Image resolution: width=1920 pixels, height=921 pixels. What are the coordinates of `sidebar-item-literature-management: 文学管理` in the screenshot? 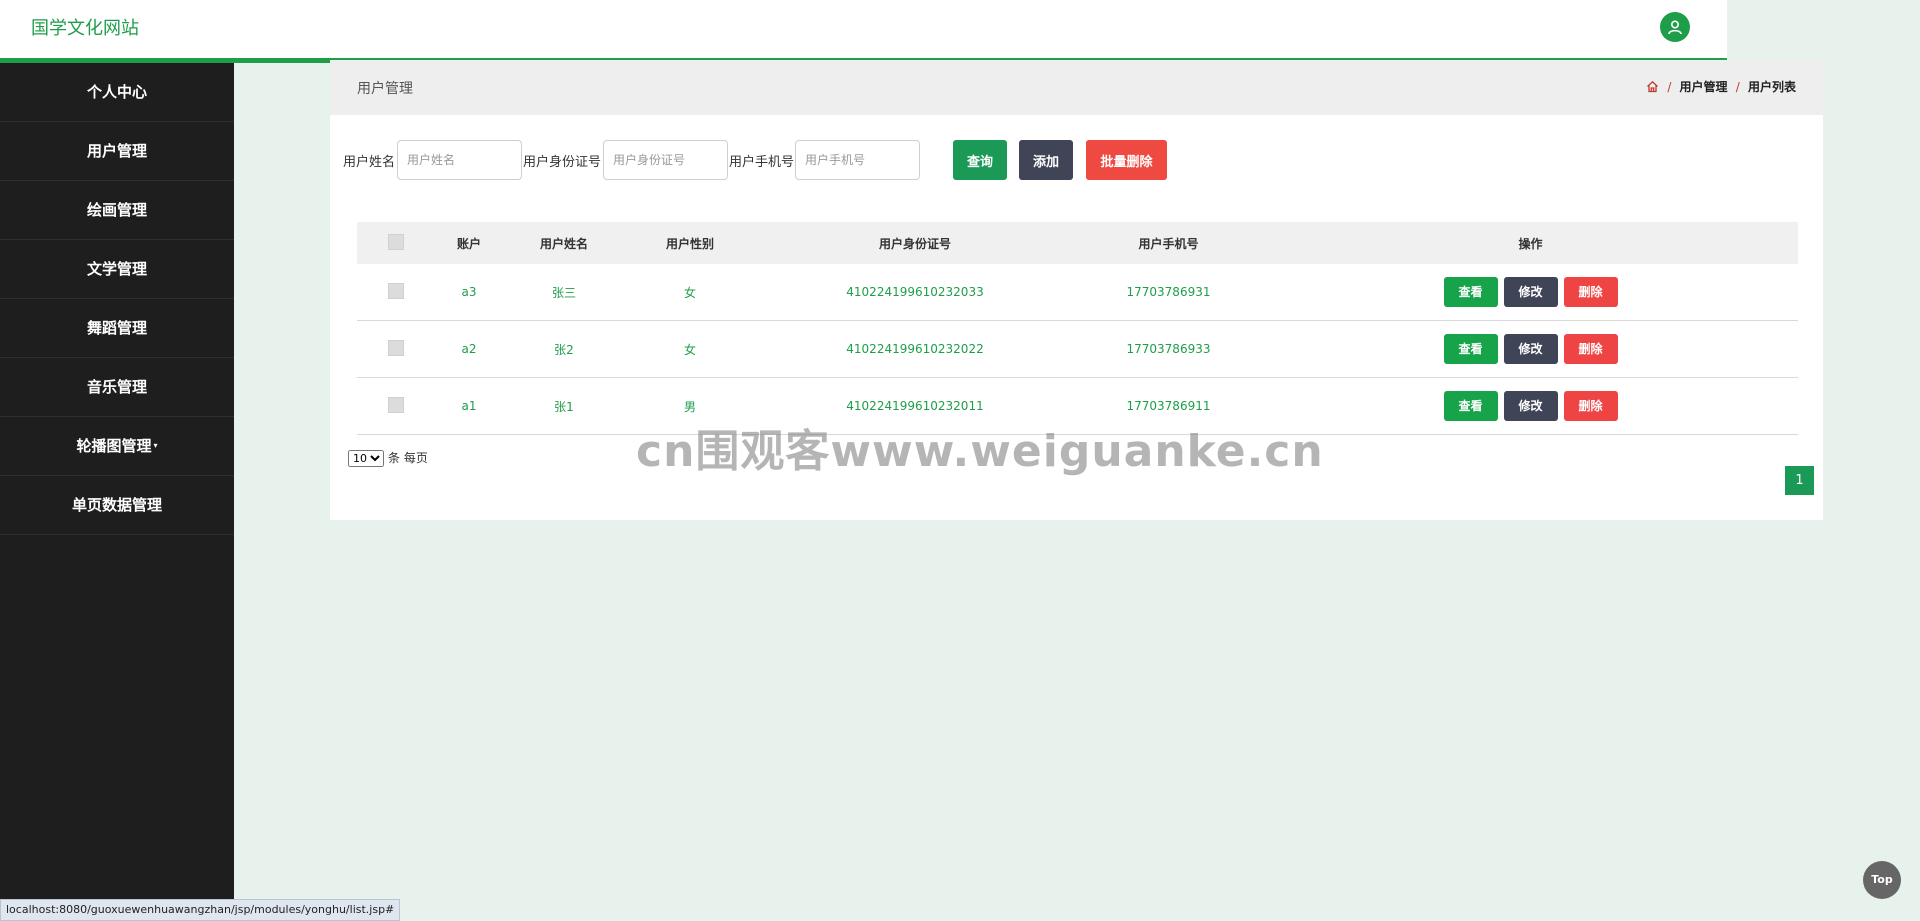 It's located at (117, 269).